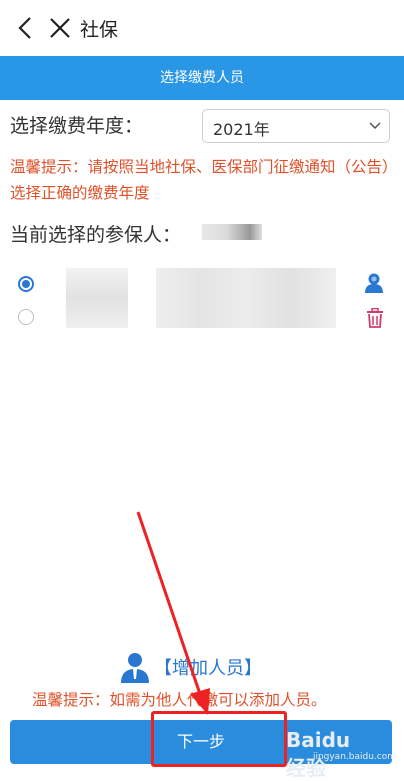 Image resolution: width=404 pixels, height=781 pixels. What do you see at coordinates (374, 283) in the screenshot?
I see `person-icon` at bounding box center [374, 283].